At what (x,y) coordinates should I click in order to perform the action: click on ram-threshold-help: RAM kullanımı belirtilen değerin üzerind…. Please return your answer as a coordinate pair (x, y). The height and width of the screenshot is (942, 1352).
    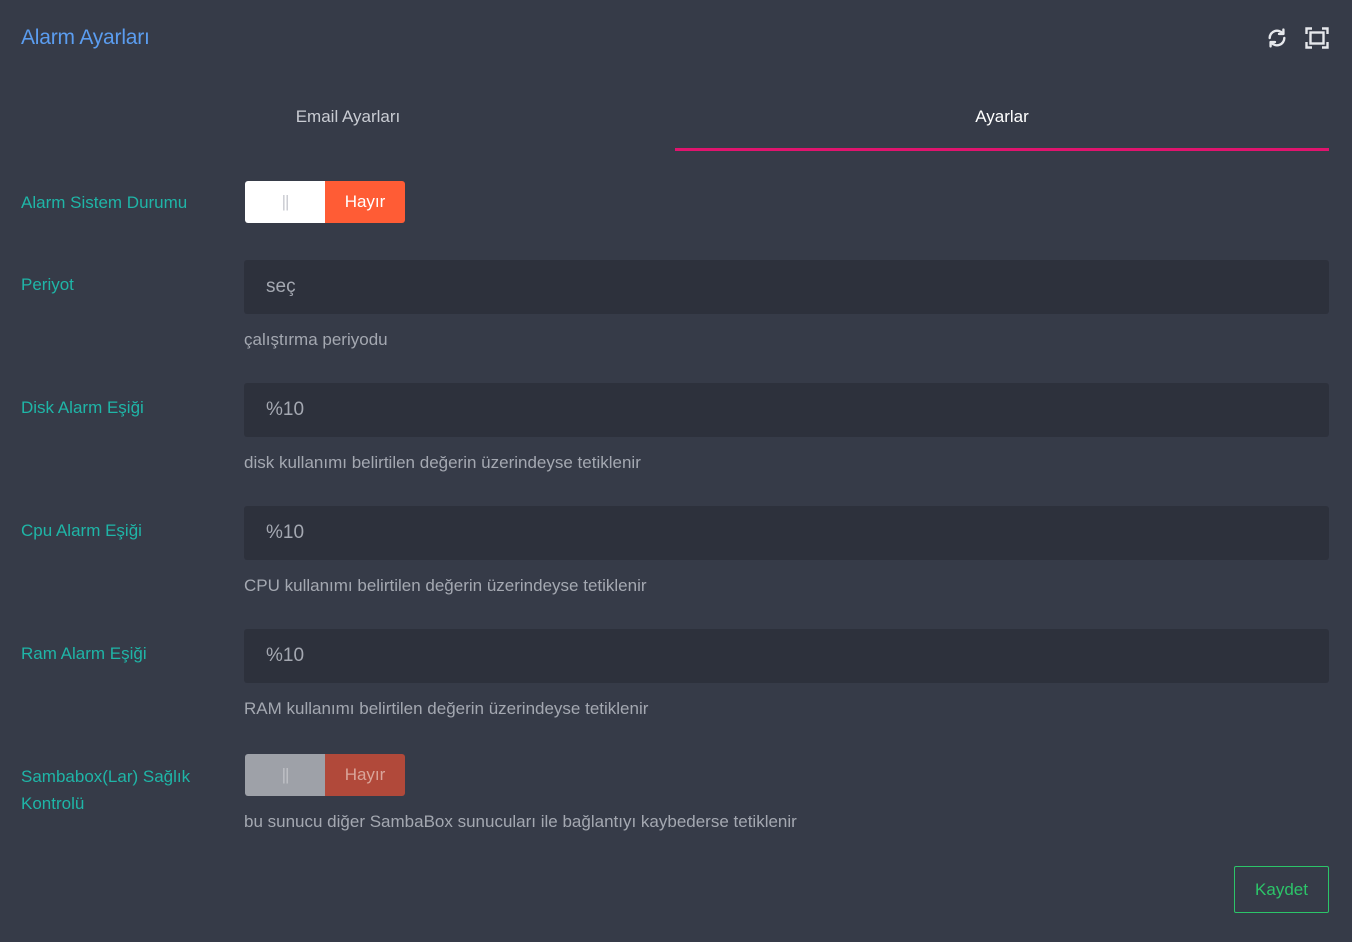
    Looking at the image, I should click on (446, 708).